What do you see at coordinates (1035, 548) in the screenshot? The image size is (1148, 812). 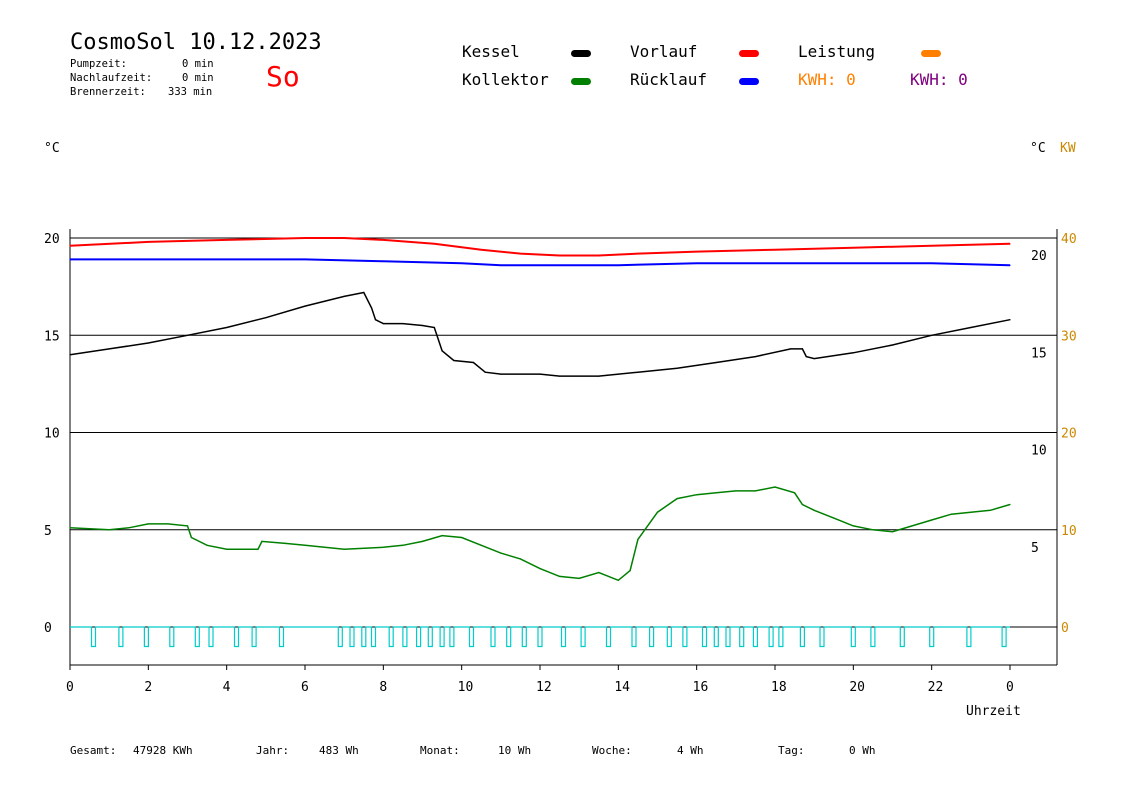 I see `y-right-inner-tick-5: 5` at bounding box center [1035, 548].